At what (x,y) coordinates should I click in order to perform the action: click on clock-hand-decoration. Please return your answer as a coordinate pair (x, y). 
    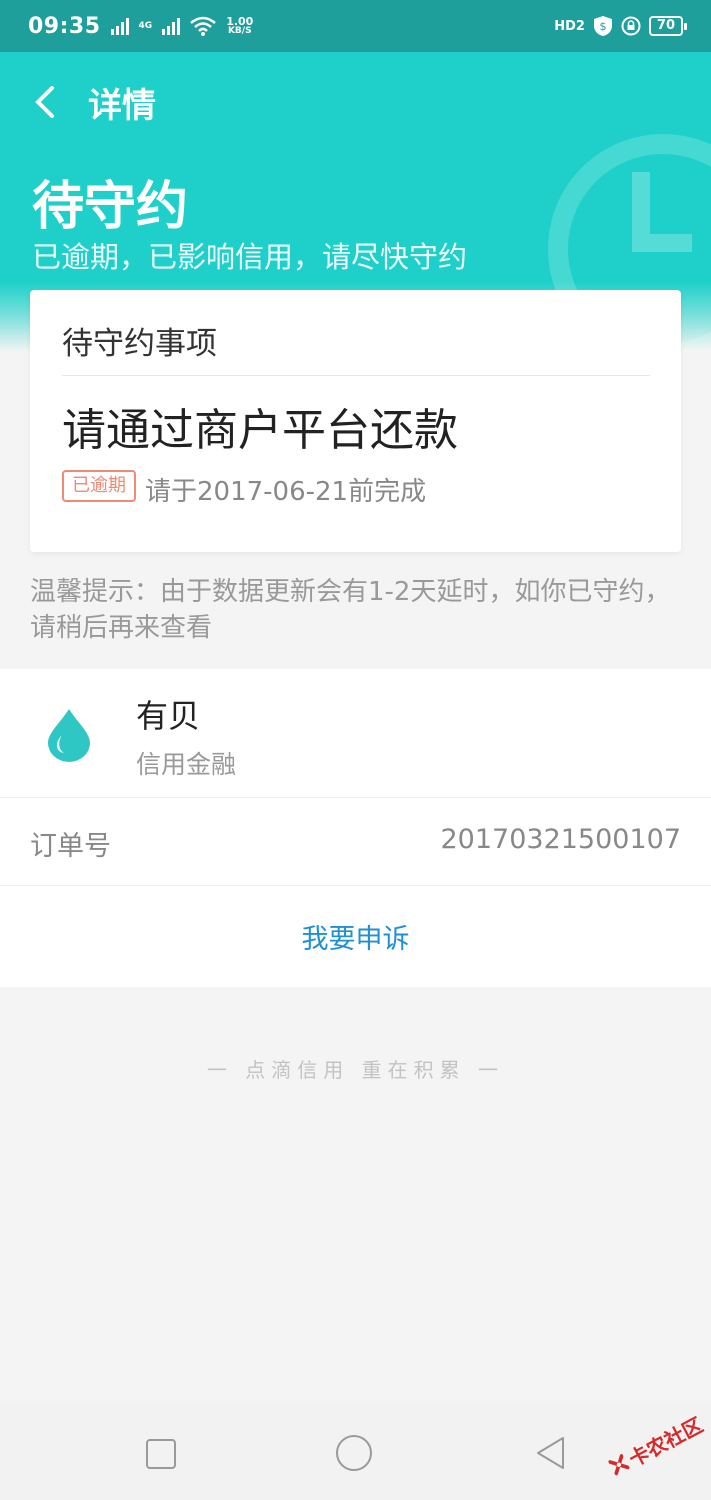
    Looking at the image, I should click on (662, 212).